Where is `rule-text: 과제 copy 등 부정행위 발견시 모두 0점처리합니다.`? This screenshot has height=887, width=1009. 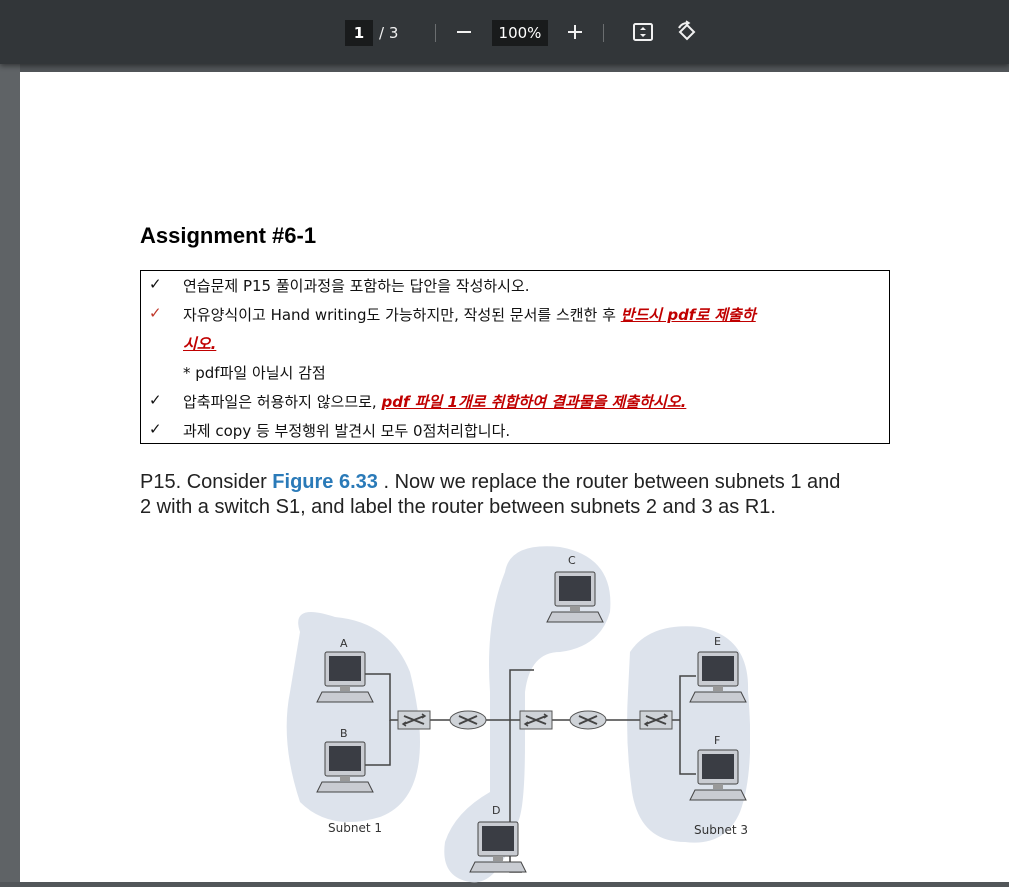 rule-text: 과제 copy 등 부정행위 발견시 모두 0점처리합니다. is located at coordinates (347, 431).